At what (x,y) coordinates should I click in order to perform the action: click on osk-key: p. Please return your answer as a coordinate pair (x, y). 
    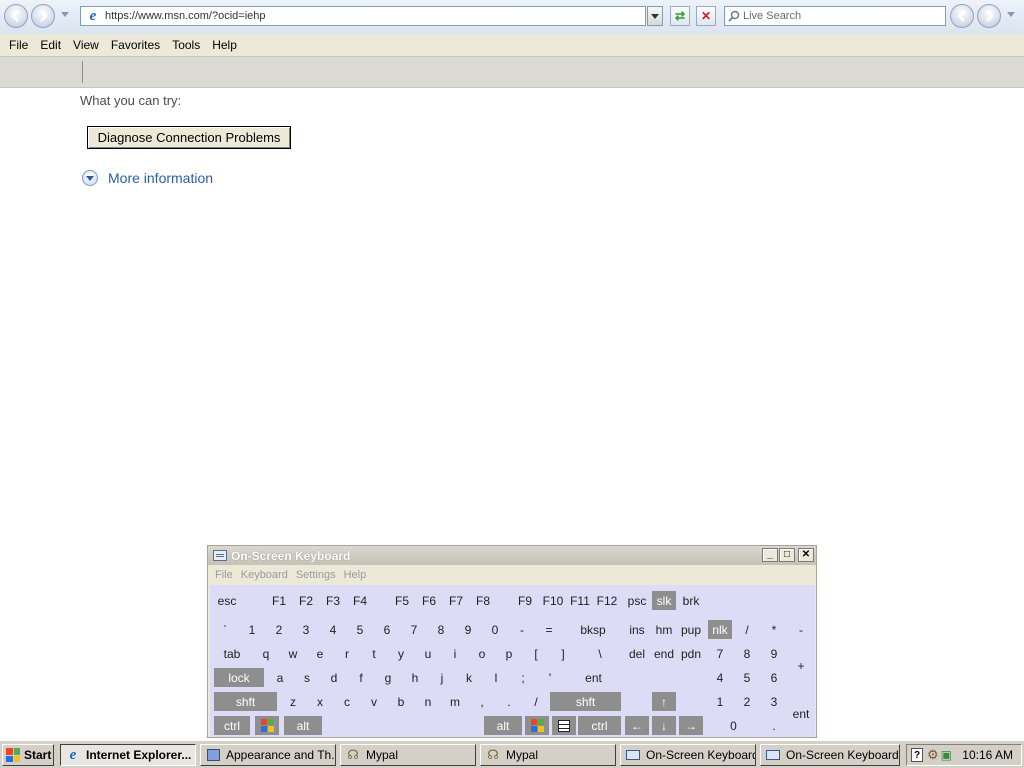
    Looking at the image, I should click on (509, 653).